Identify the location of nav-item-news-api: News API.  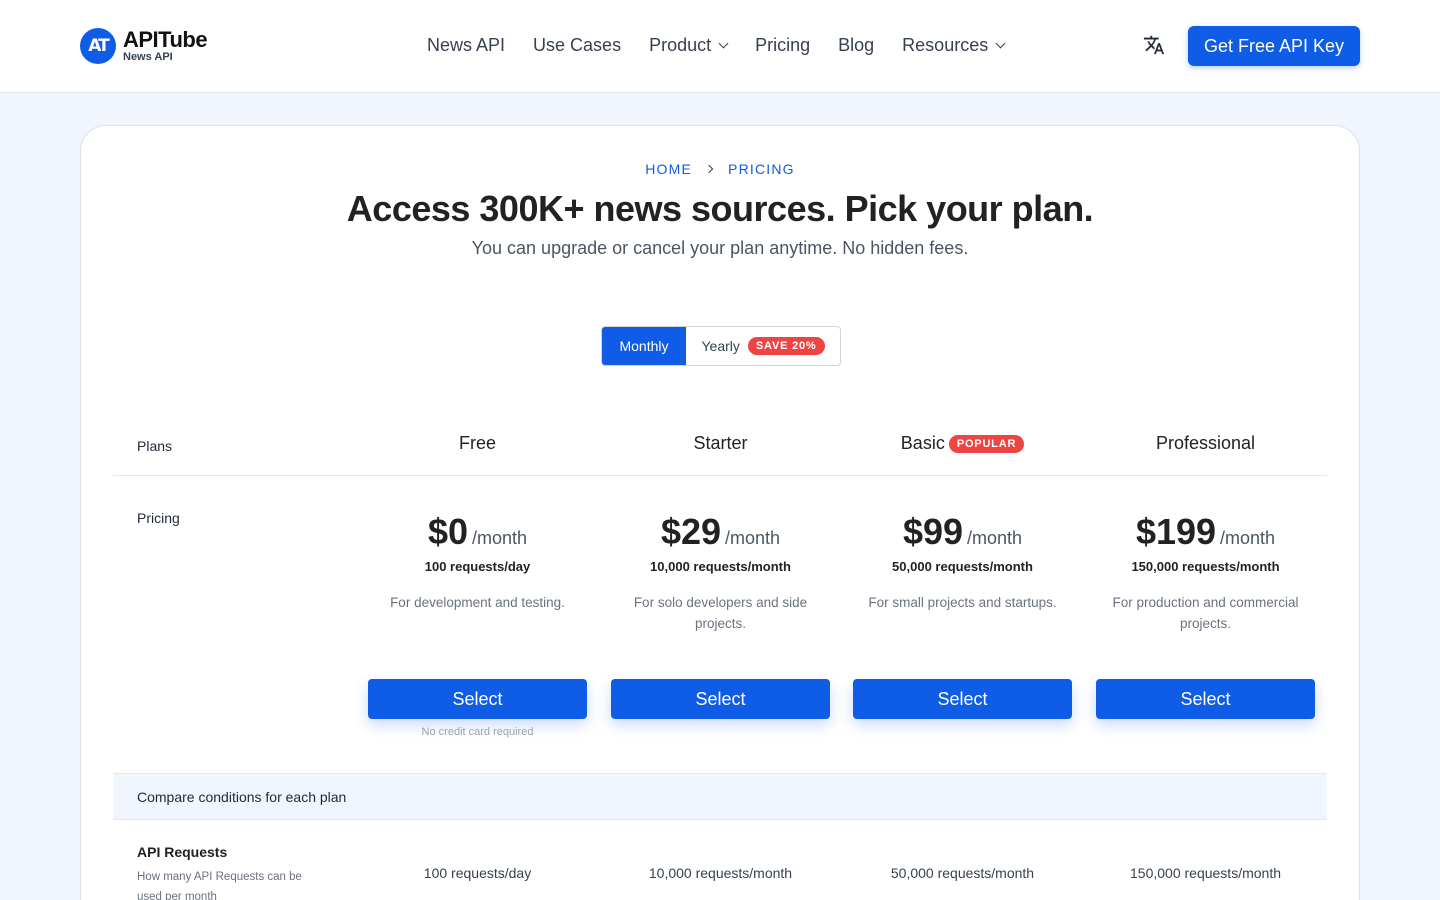
(466, 45).